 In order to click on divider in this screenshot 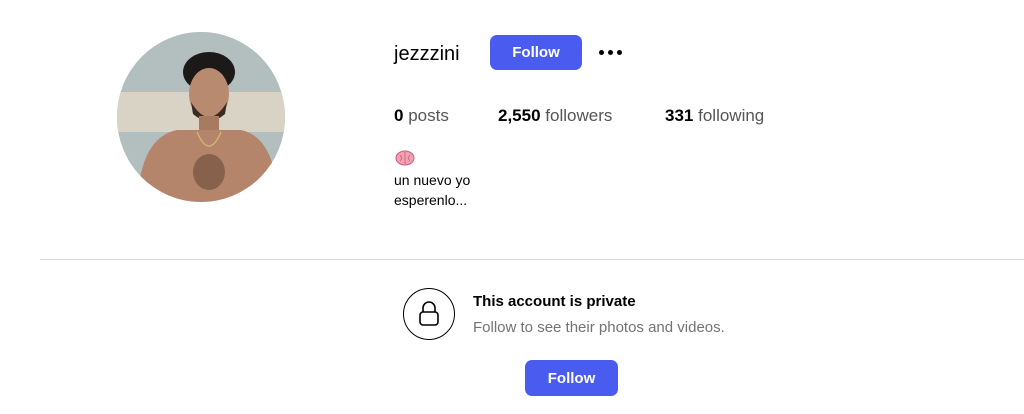, I will do `click(532, 259)`.